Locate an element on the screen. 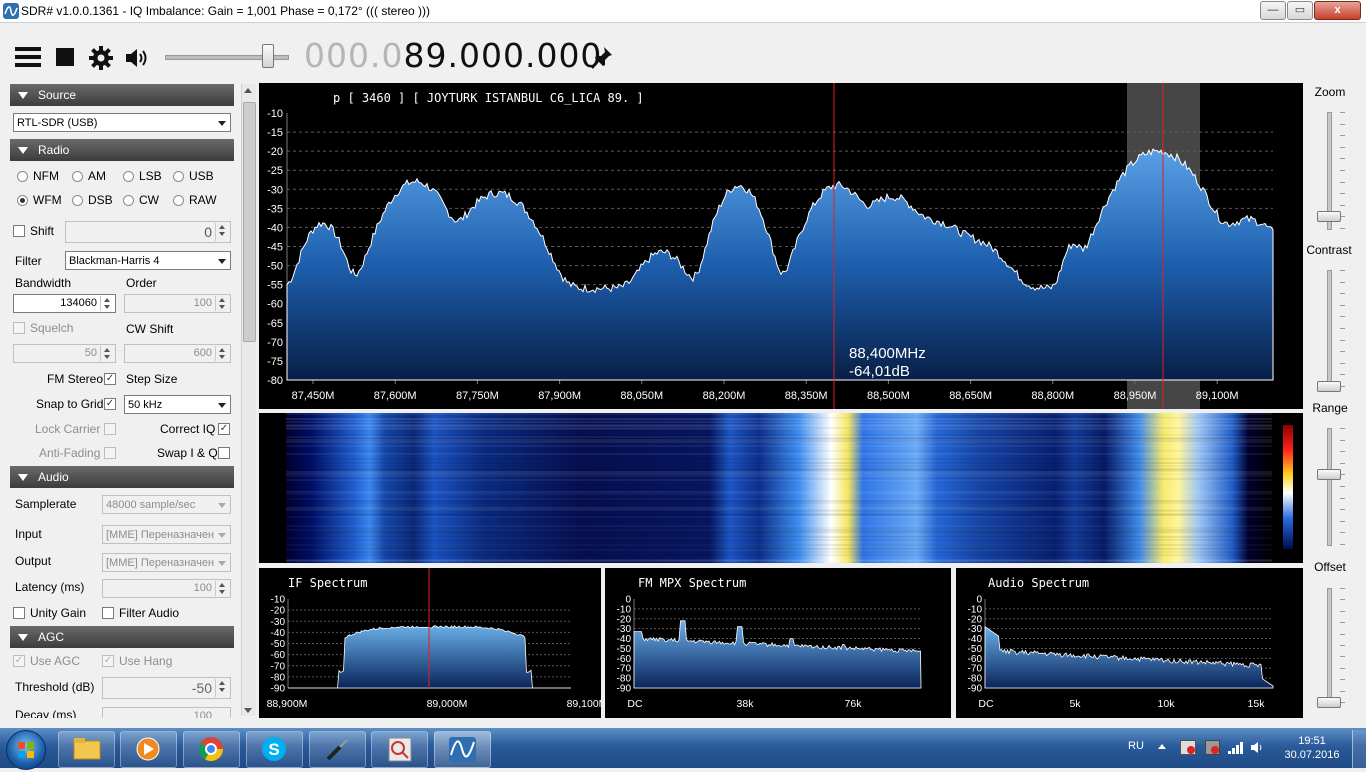 This screenshot has height=772, width=1366. cw-shift-input: 600 is located at coordinates (177, 353).